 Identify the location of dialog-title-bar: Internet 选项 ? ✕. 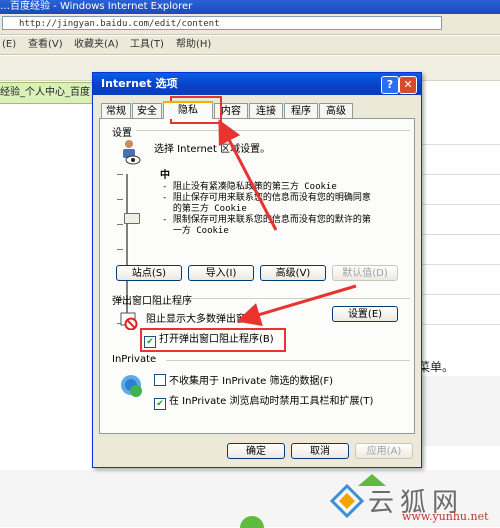
(257, 84).